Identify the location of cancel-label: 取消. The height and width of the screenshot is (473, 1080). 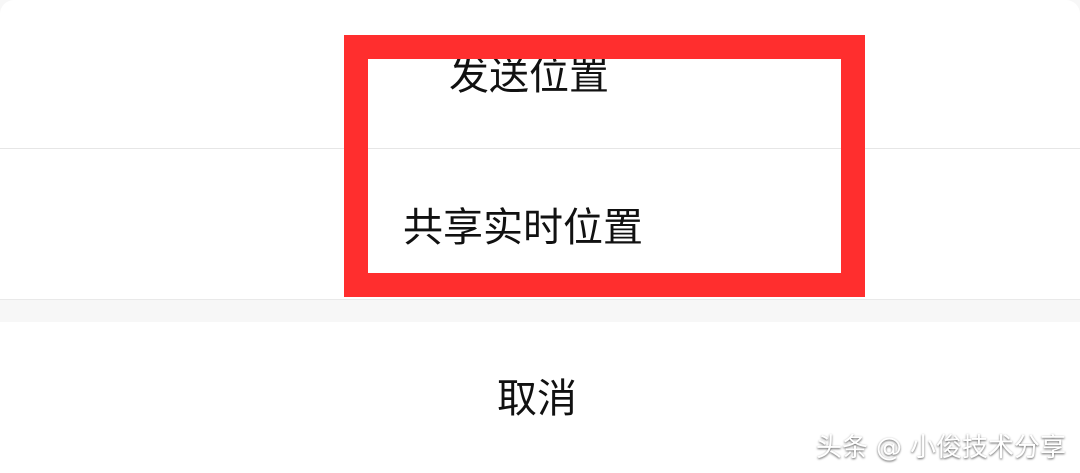
(537, 399).